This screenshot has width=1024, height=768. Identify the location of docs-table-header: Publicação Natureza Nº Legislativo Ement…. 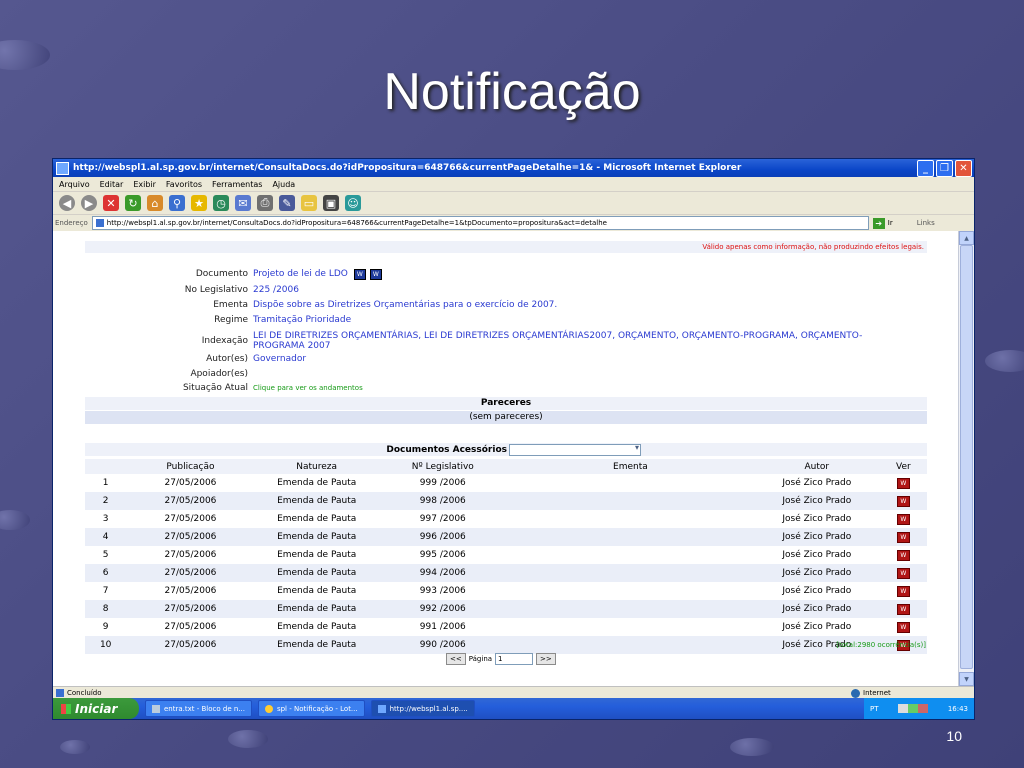
(506, 466).